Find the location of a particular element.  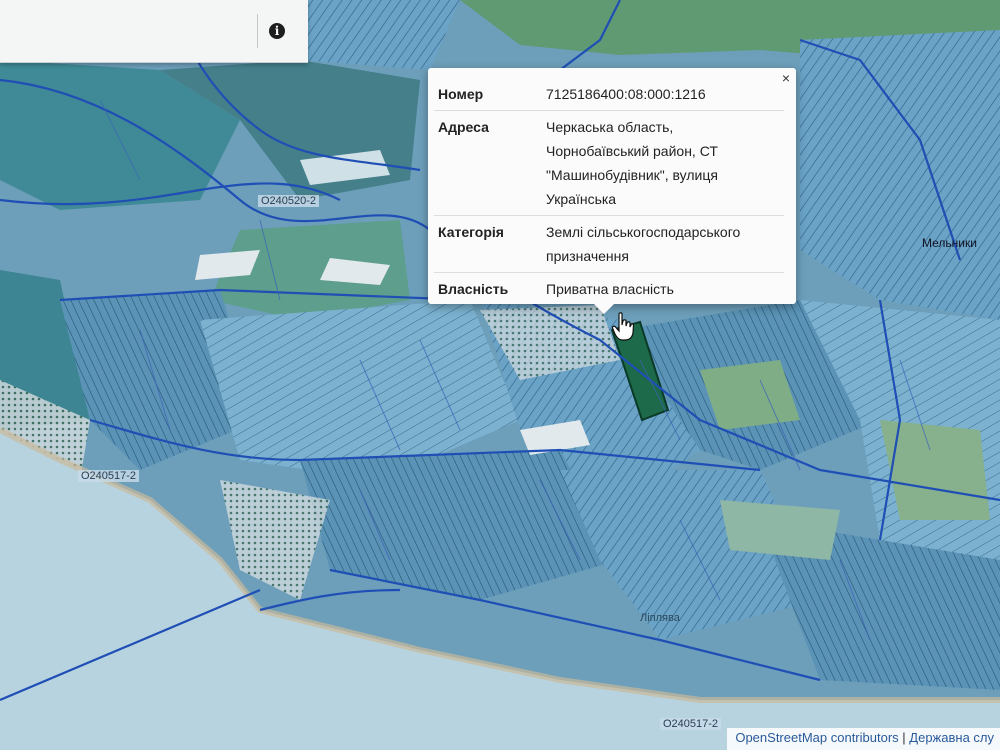

row-value: Приватна власність is located at coordinates (610, 289).